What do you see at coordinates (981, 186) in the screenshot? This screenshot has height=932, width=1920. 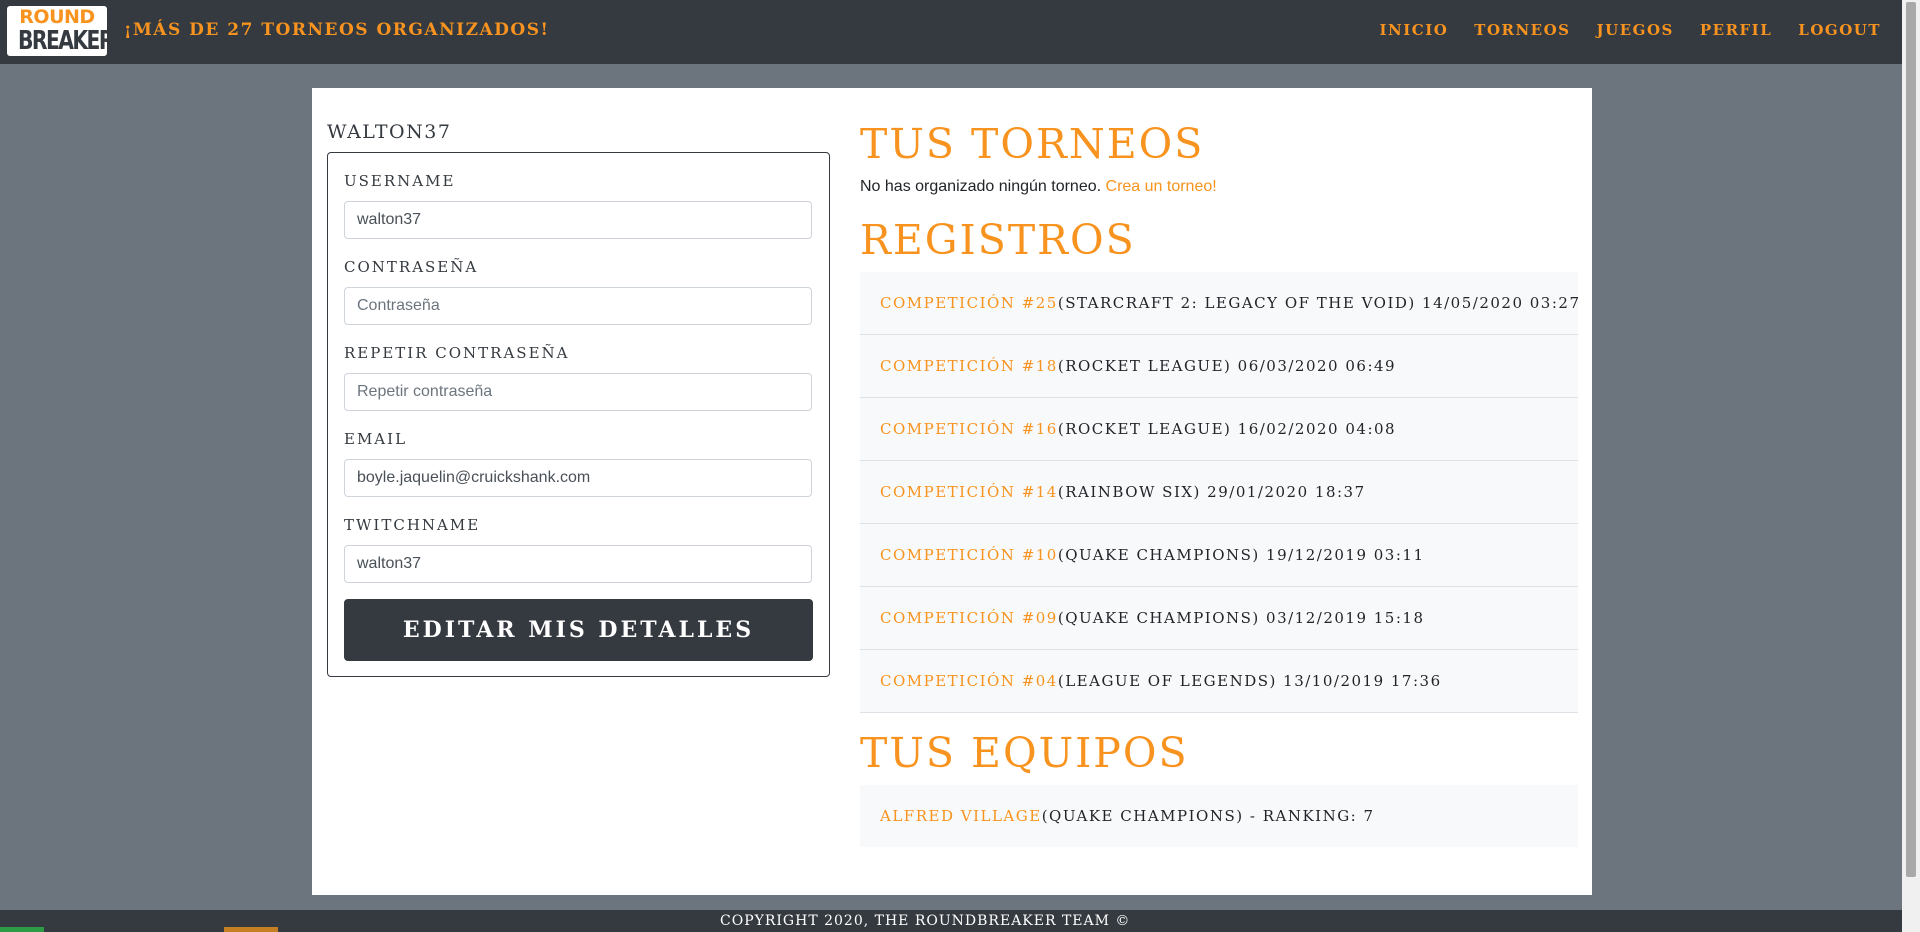 I see `no-tournaments-message: No has organizado ningún torneo.` at bounding box center [981, 186].